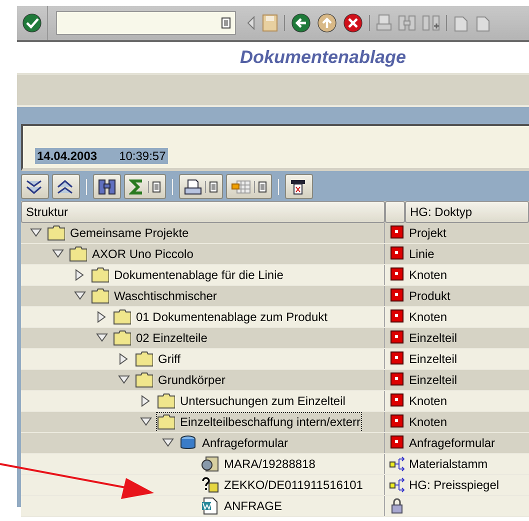 The width and height of the screenshot is (529, 521). I want to click on tree-node-label: Waschtischmischer, so click(165, 296).